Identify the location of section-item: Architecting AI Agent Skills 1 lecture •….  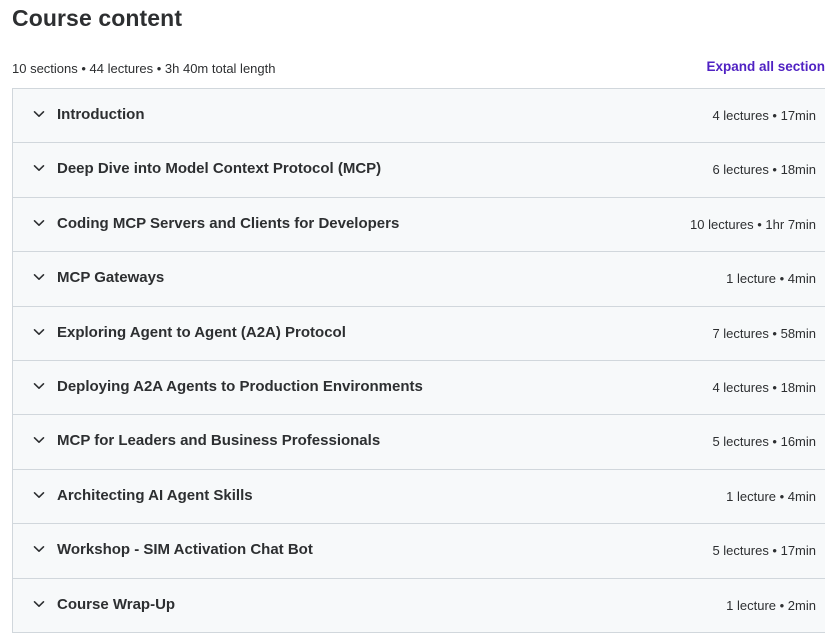
(419, 497).